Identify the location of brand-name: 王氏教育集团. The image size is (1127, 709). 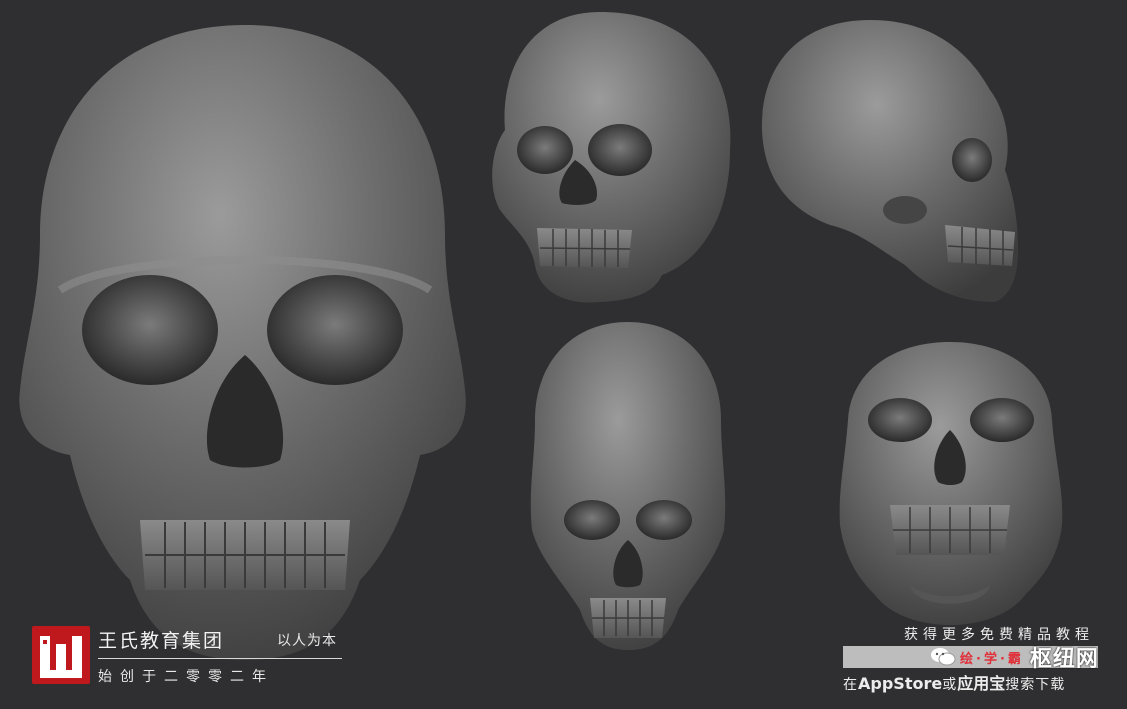
(161, 641).